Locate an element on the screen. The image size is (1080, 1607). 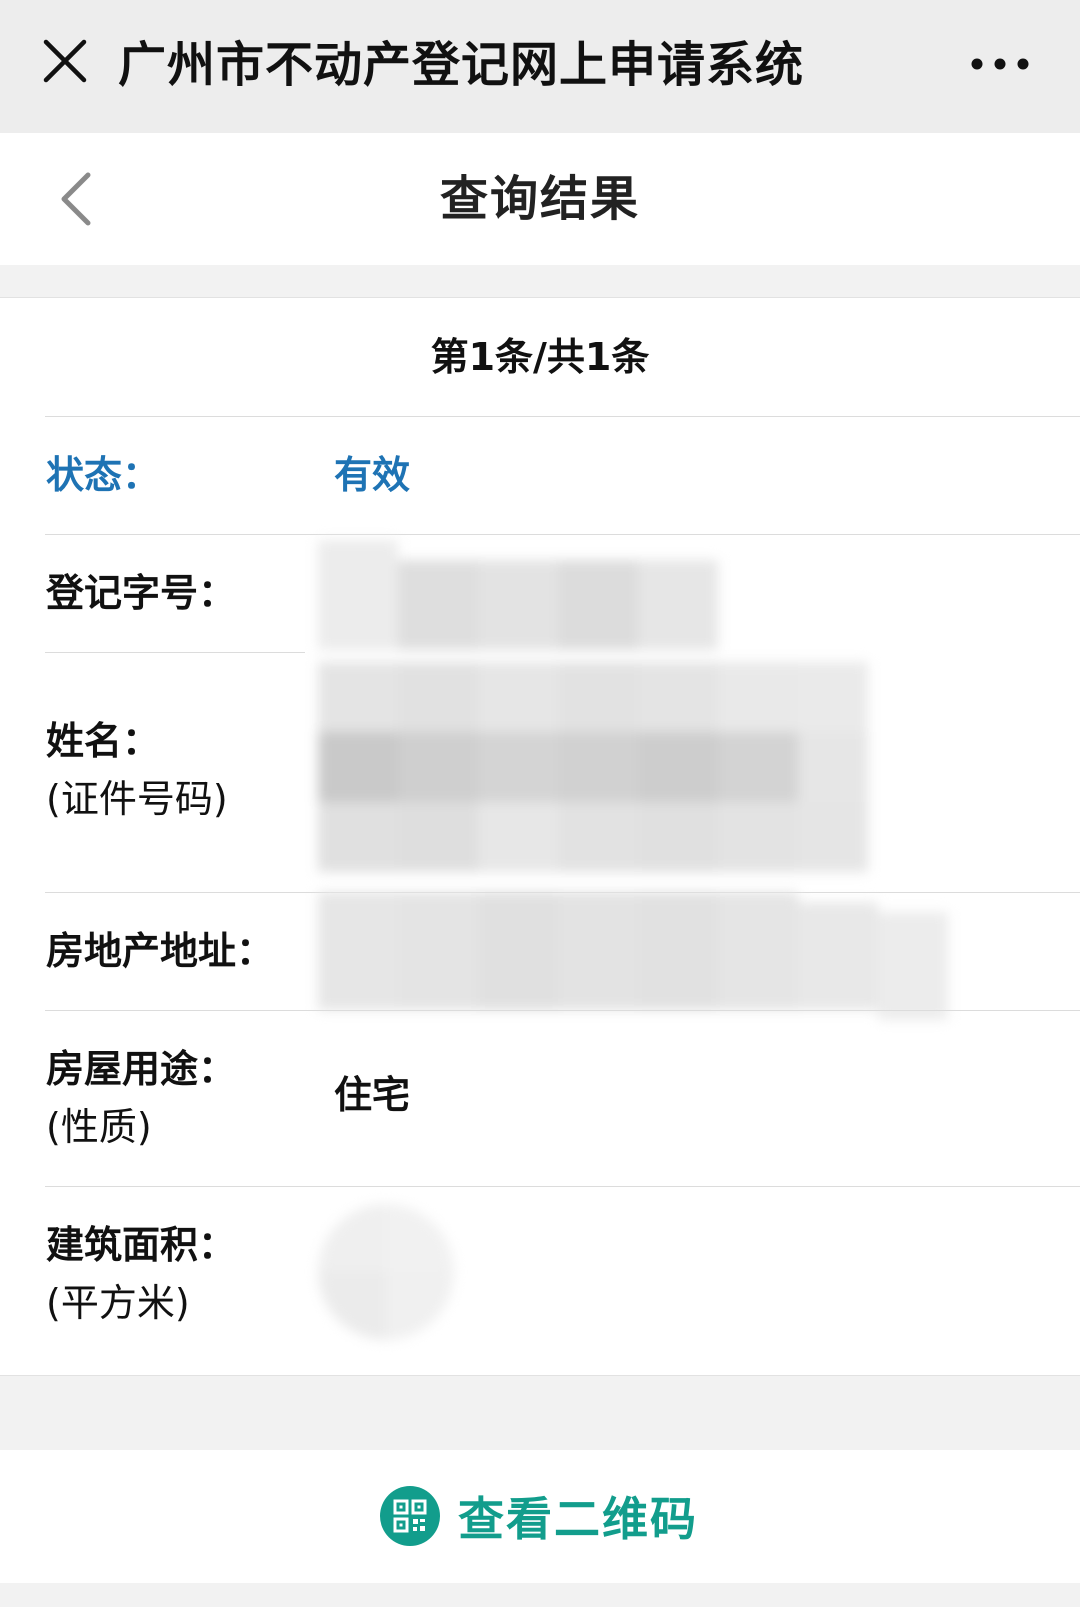
status-label: 状态： is located at coordinates (103, 475).